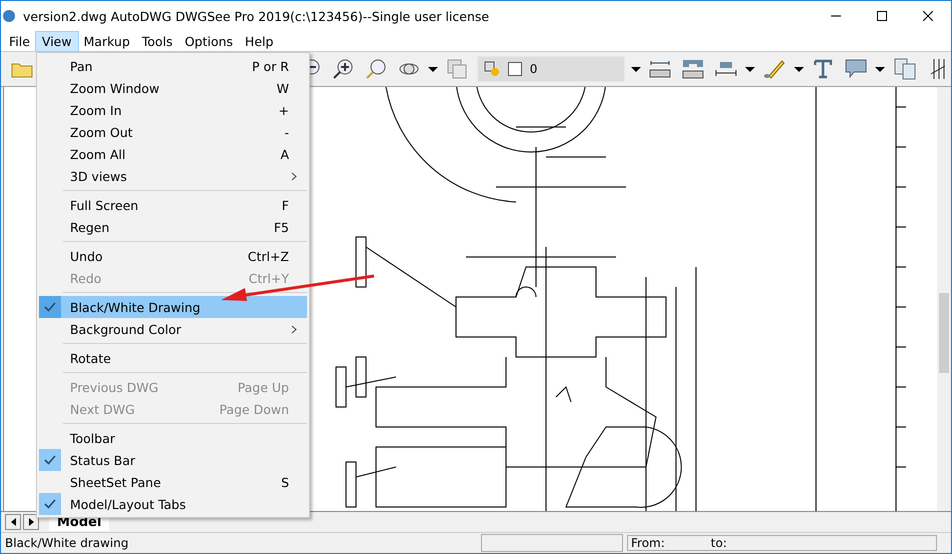  What do you see at coordinates (492, 69) in the screenshot?
I see `layer-icon` at bounding box center [492, 69].